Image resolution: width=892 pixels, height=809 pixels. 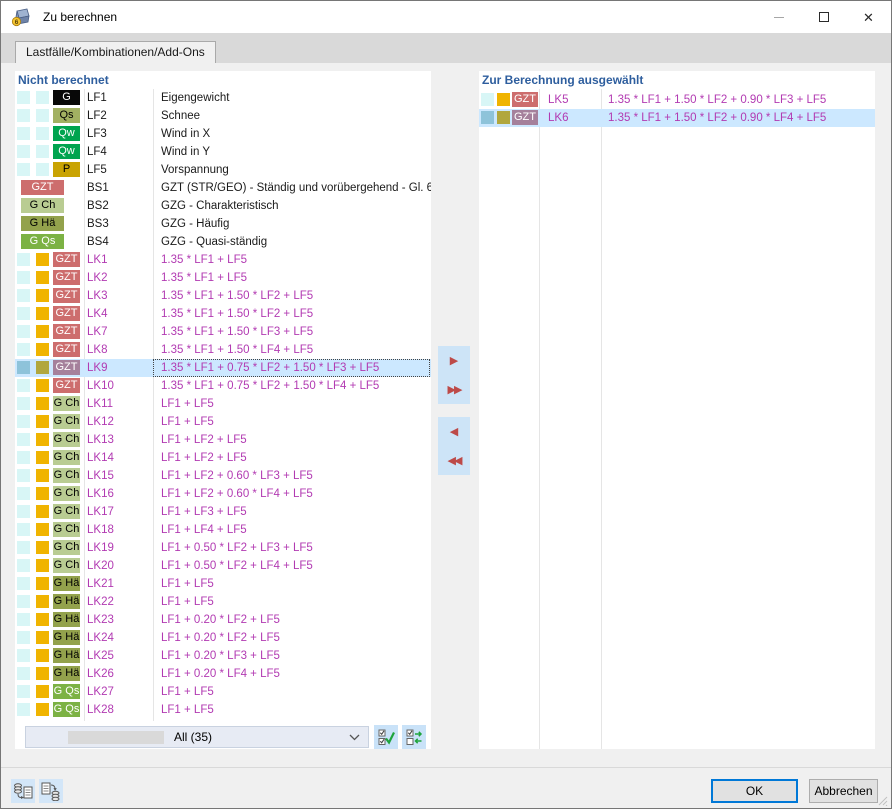 I want to click on list-item-lk14: G Ch LK14 LF1 + LF2 + LF5, so click(x=223, y=458).